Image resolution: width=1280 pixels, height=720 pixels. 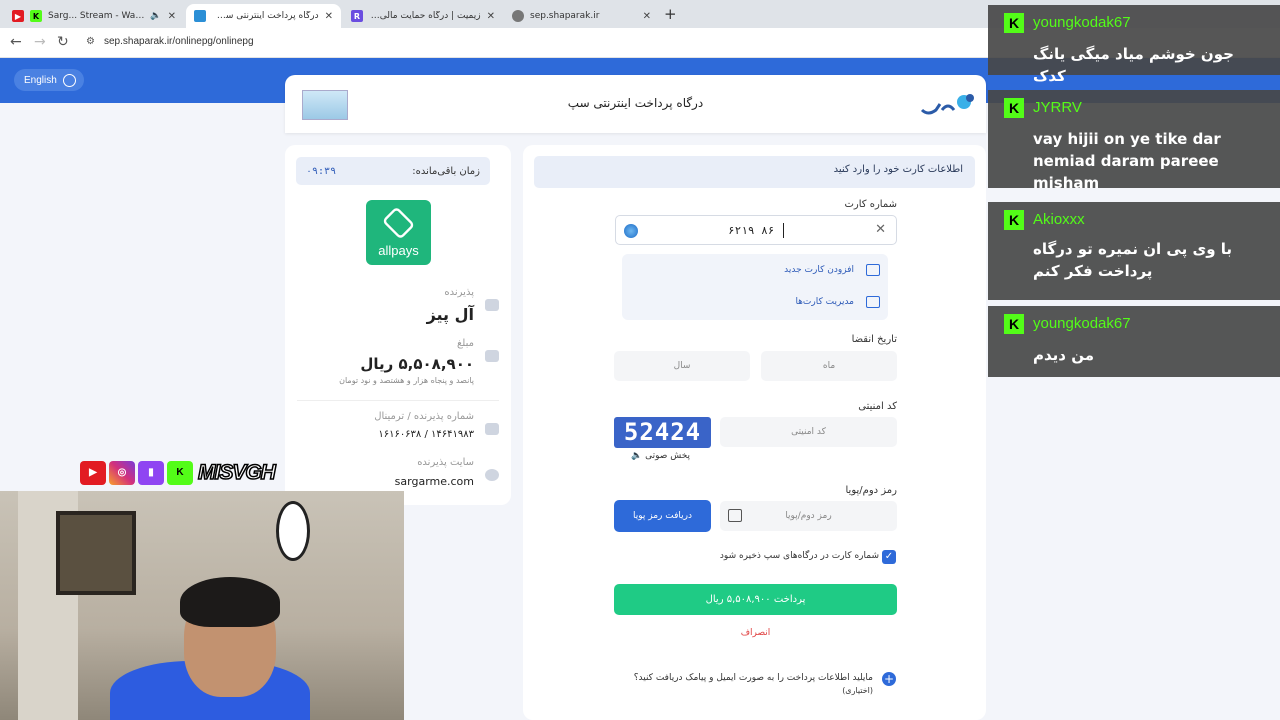 What do you see at coordinates (69, 80) in the screenshot?
I see `globe-icon` at bounding box center [69, 80].